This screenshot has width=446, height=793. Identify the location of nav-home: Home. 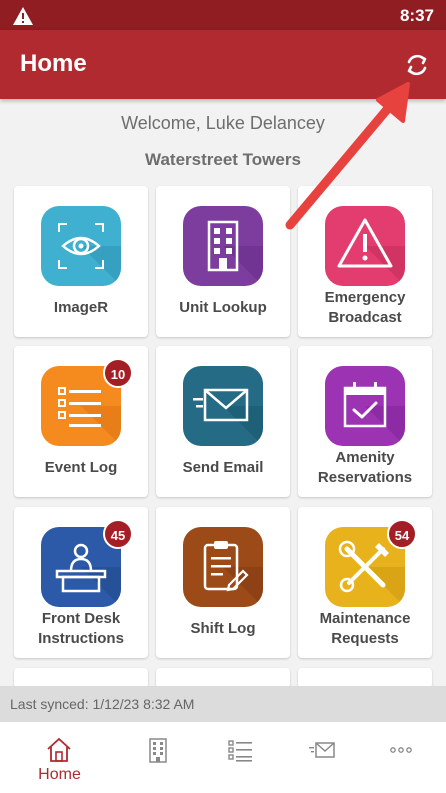
(59, 757).